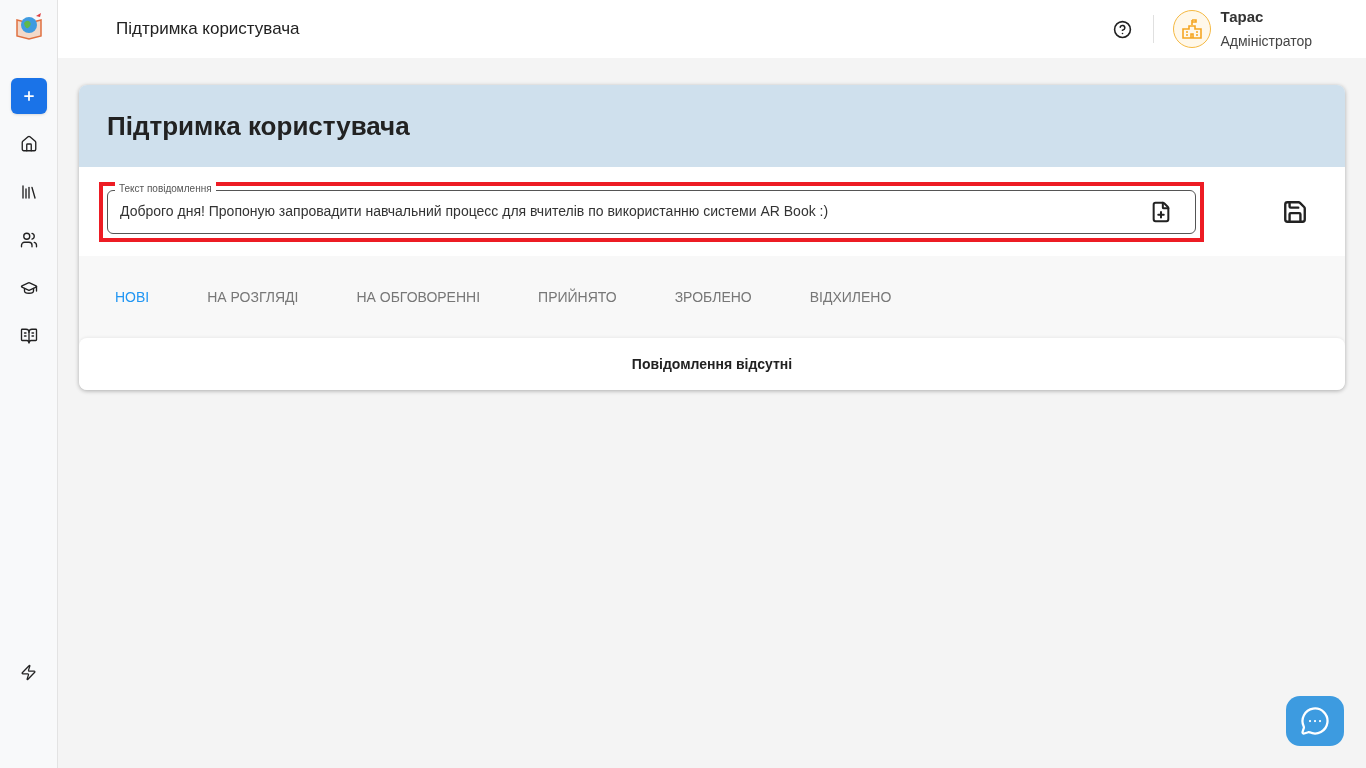  I want to click on field-label: Текст повідомлення, so click(165, 188).